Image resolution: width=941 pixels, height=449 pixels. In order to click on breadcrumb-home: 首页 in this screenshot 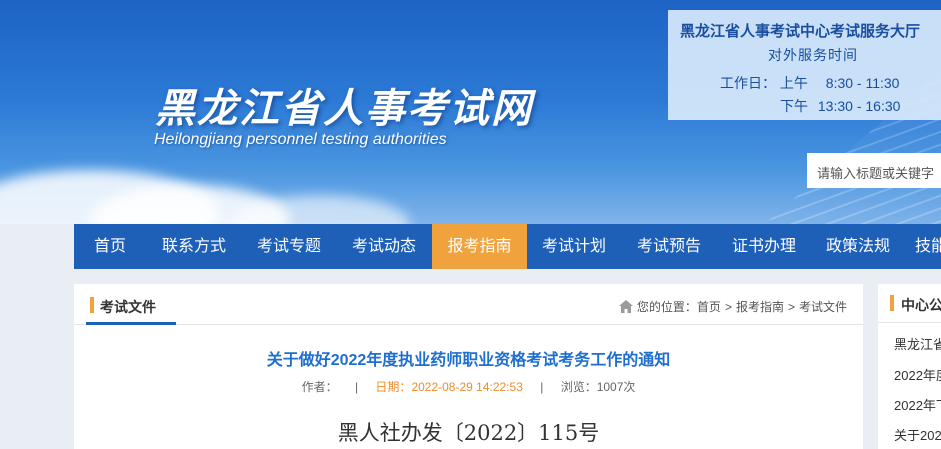, I will do `click(709, 306)`.